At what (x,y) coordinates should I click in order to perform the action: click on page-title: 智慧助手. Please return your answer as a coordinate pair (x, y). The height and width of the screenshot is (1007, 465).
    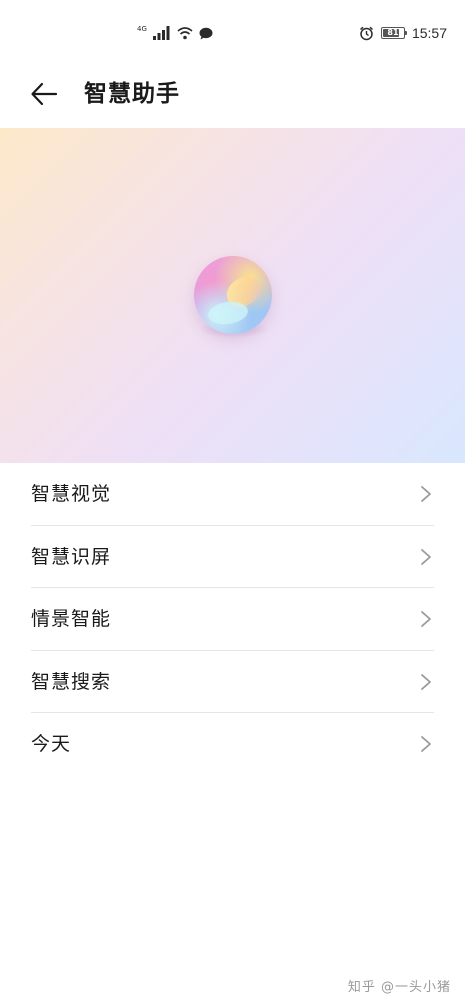
    Looking at the image, I should click on (132, 94).